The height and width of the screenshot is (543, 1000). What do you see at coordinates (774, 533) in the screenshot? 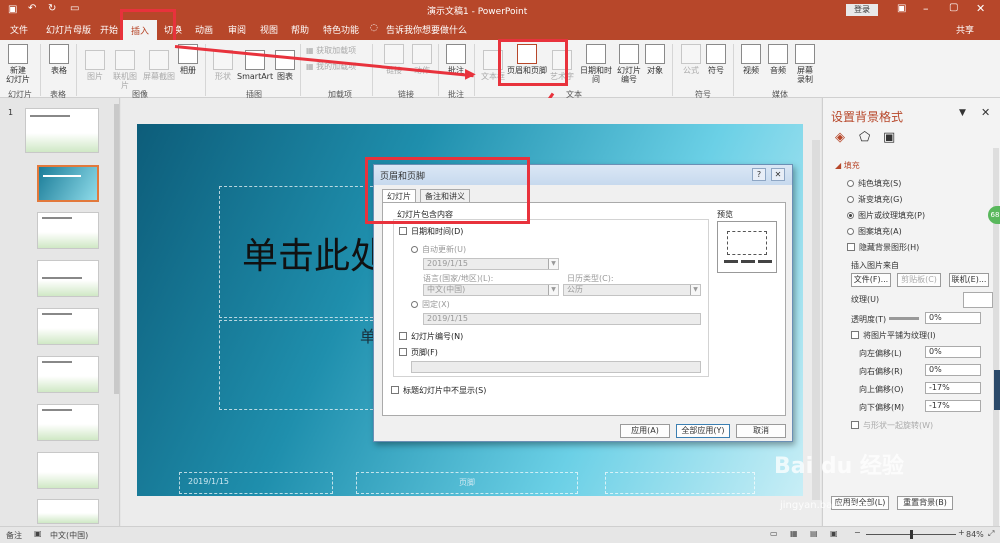
I see `normal-view-icon: ▭` at bounding box center [774, 533].